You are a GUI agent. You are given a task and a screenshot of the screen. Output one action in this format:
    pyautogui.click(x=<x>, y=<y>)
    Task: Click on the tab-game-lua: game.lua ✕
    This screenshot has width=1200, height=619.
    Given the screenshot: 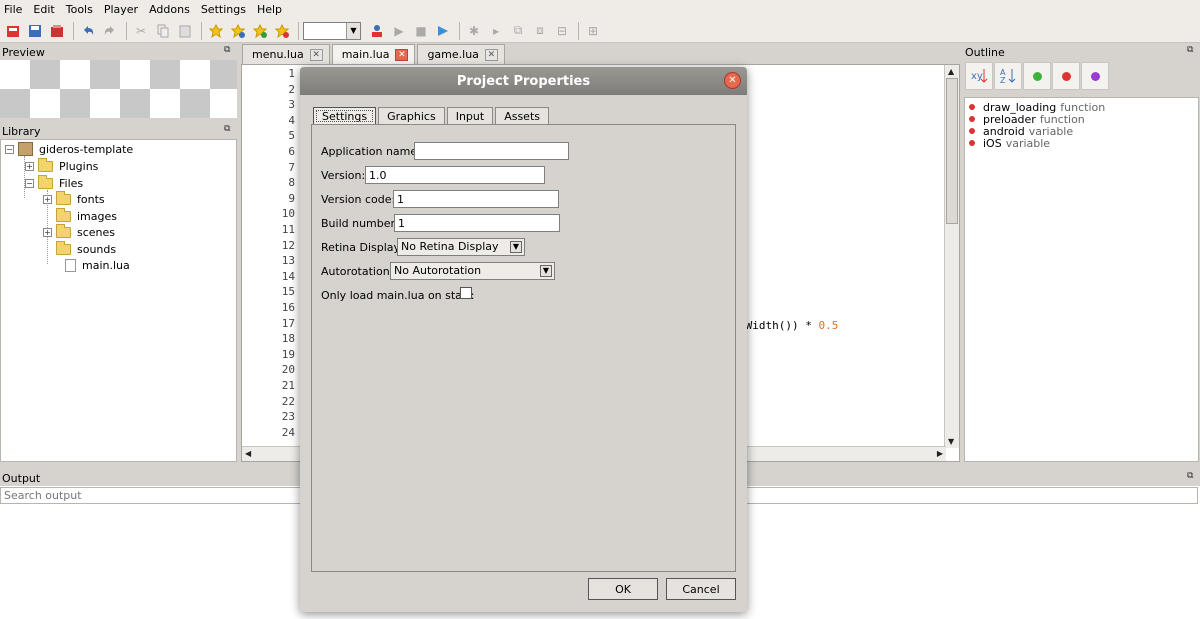 What is the action you would take?
    pyautogui.click(x=461, y=54)
    